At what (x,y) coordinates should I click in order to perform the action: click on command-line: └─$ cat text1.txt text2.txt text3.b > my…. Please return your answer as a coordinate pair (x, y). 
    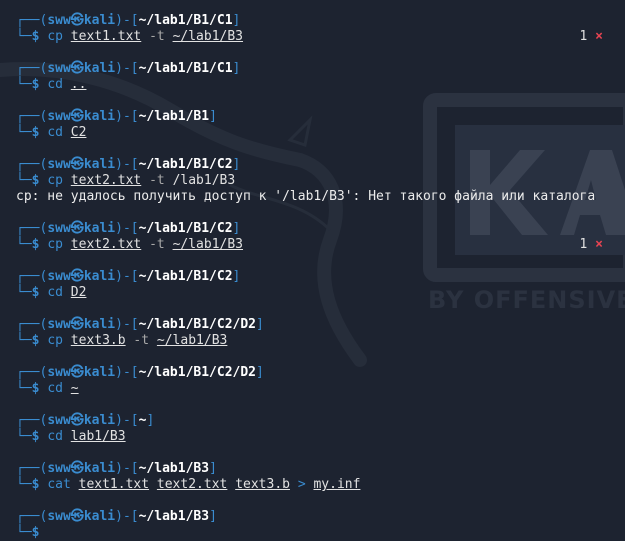
    Looking at the image, I should click on (188, 485).